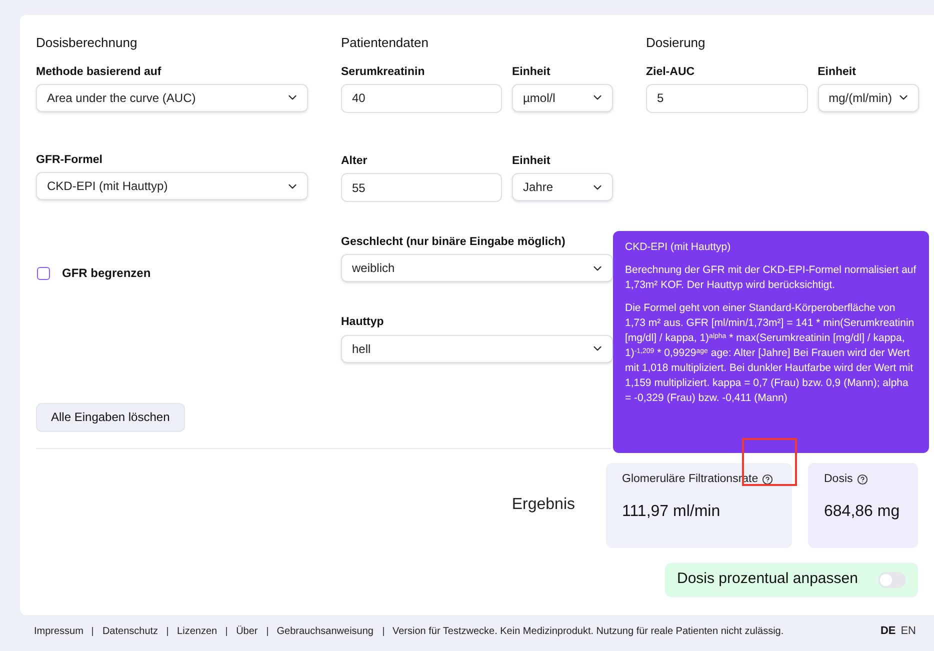 Image resolution: width=934 pixels, height=651 pixels. I want to click on checkbox-label: GFR begrenzen, so click(106, 273).